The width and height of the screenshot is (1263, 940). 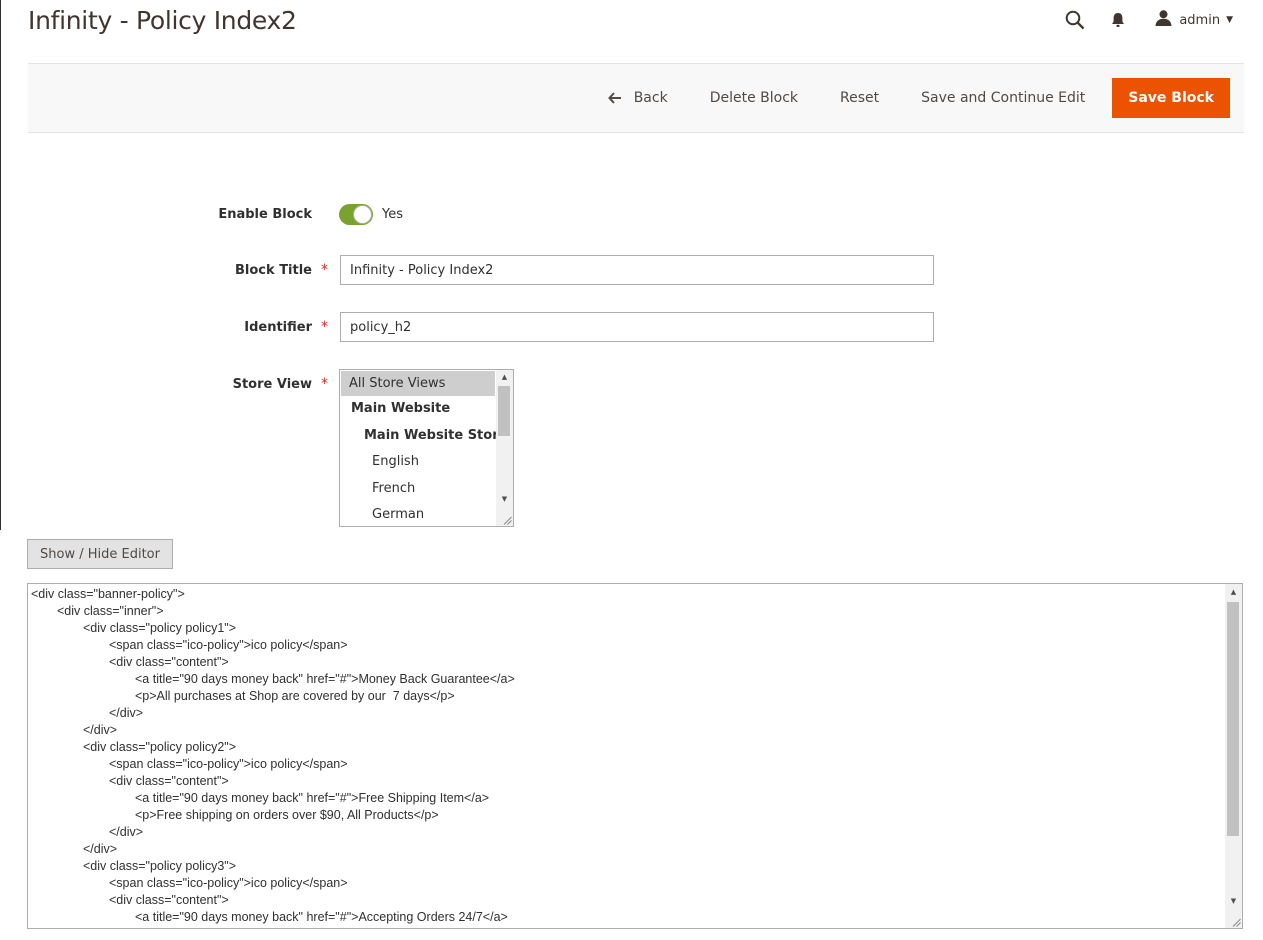 What do you see at coordinates (426, 514) in the screenshot?
I see `store-option-german: German` at bounding box center [426, 514].